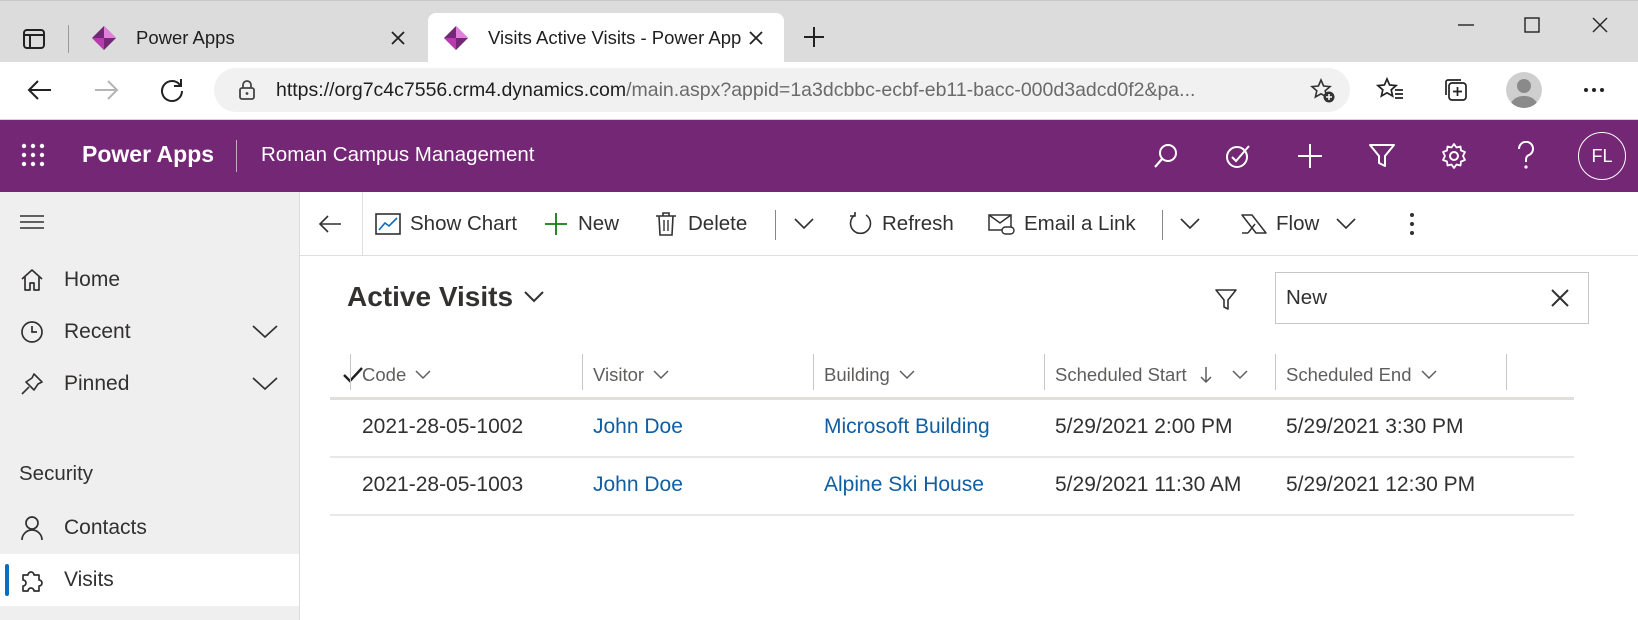  I want to click on column-header-scheduled-start: Scheduled Start, so click(1153, 374).